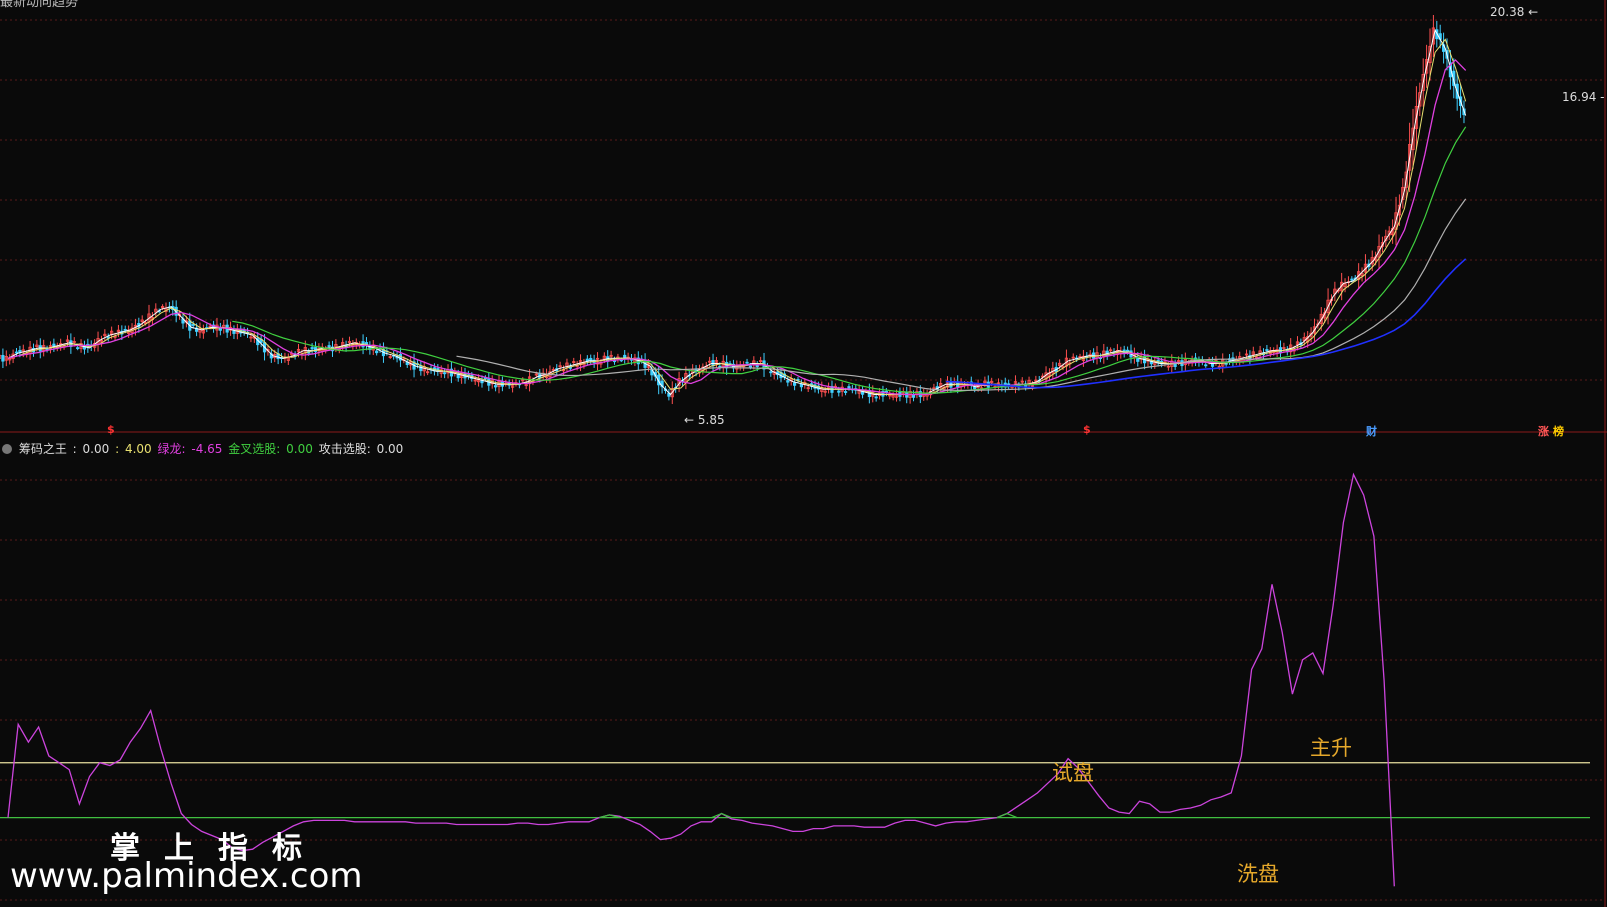 This screenshot has width=1607, height=907. I want to click on annotation-trial: 试盘, so click(1073, 773).